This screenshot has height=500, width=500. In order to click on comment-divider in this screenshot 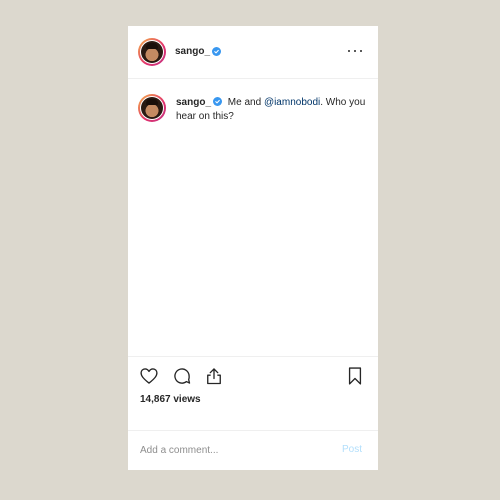, I will do `click(253, 430)`.